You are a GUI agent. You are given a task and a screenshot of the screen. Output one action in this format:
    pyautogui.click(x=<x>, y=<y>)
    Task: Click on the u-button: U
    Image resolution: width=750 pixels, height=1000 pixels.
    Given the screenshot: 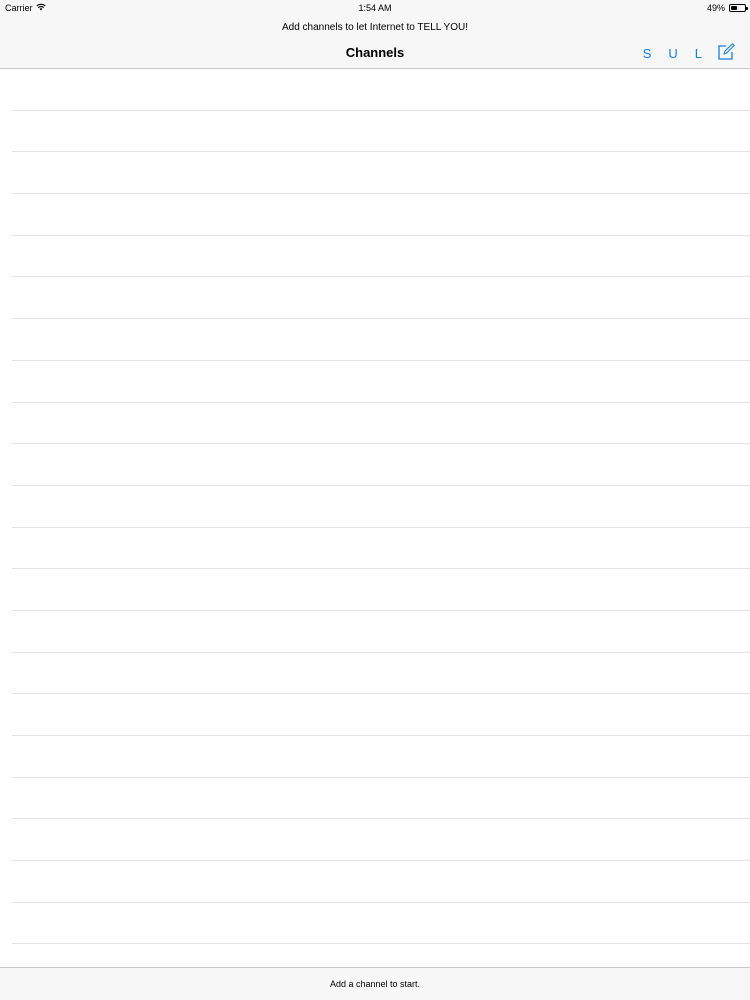 What is the action you would take?
    pyautogui.click(x=672, y=53)
    